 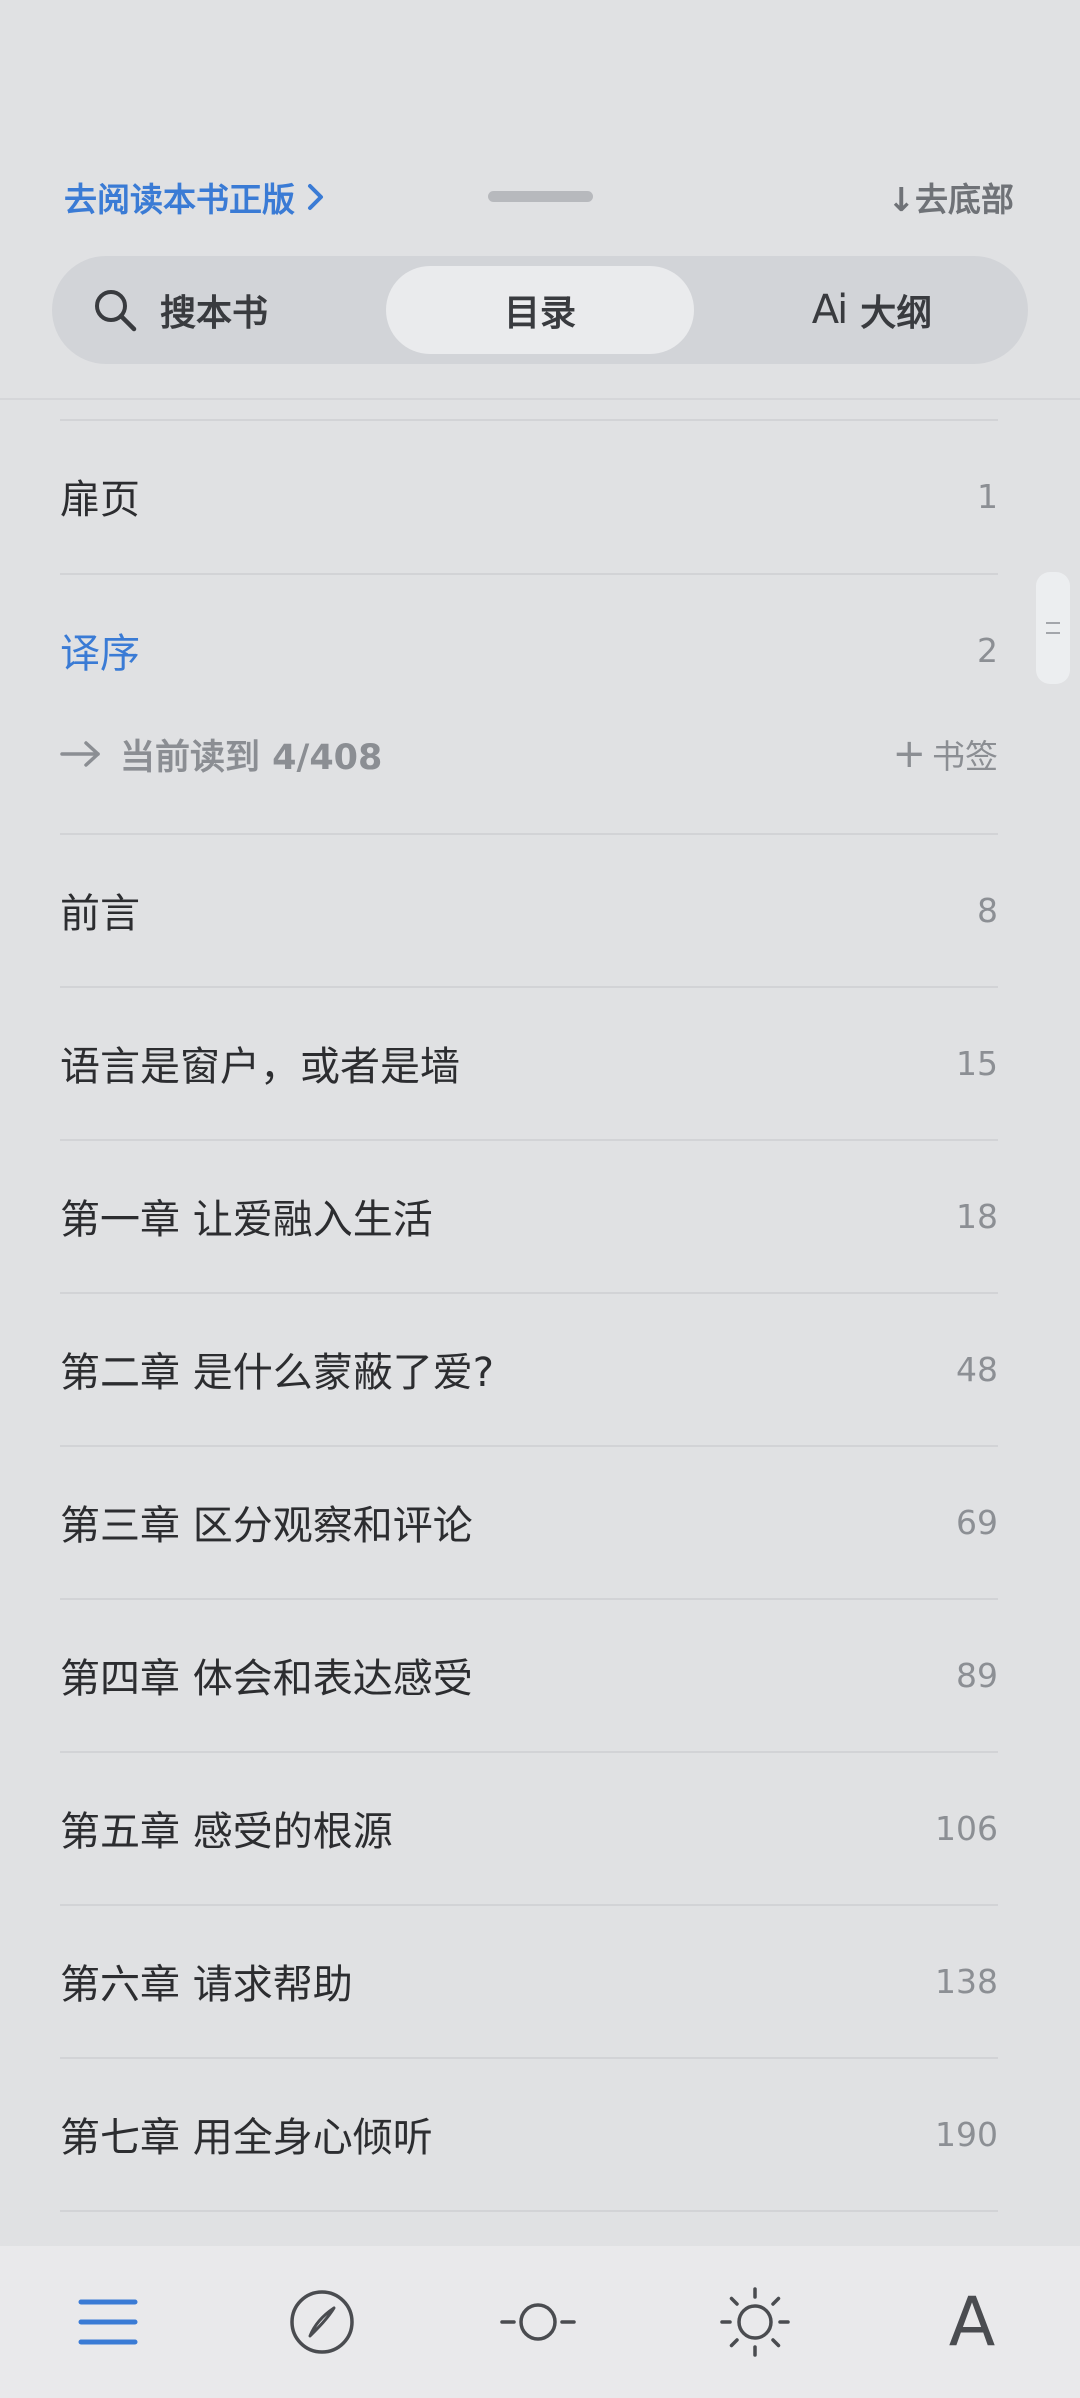 I want to click on bookmark-label: 书签, so click(x=965, y=756).